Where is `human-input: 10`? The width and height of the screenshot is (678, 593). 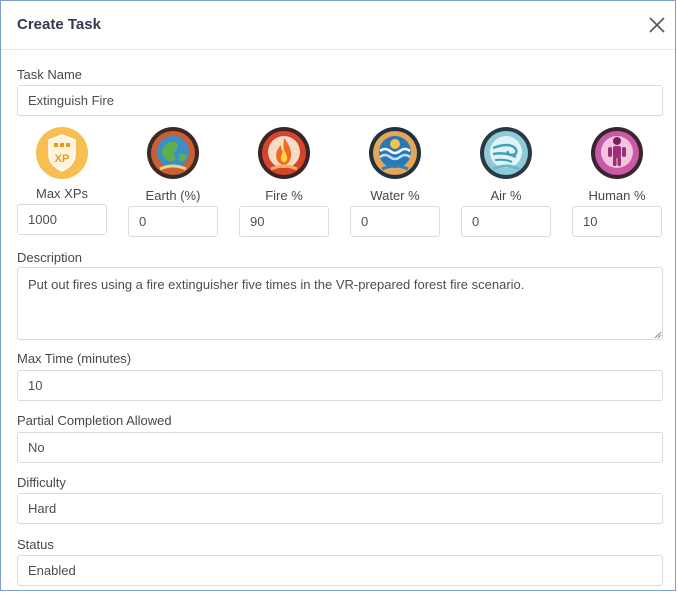
human-input: 10 is located at coordinates (617, 221).